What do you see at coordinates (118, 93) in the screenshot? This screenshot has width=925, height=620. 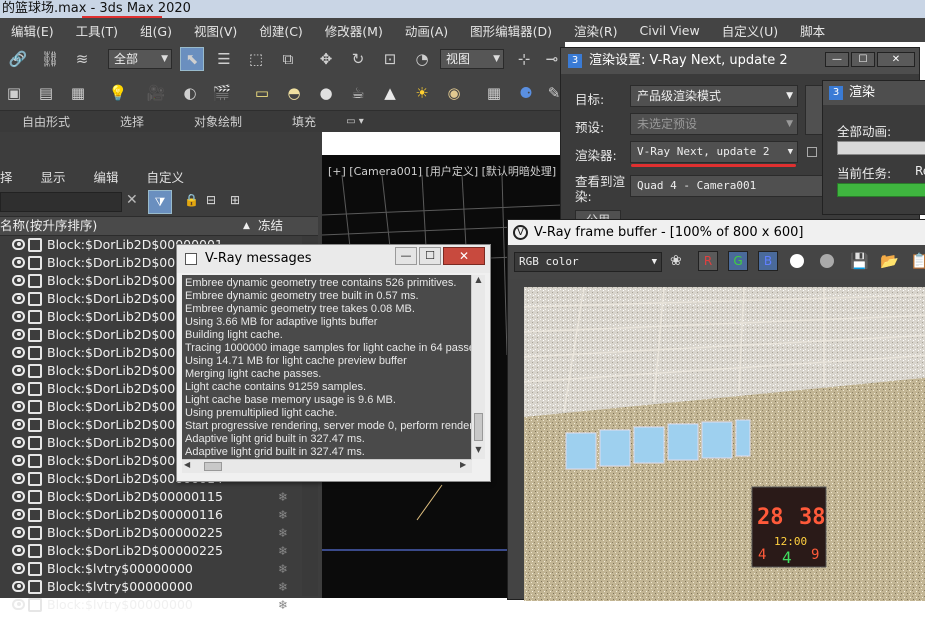 I see `vray-light-icon: 💡` at bounding box center [118, 93].